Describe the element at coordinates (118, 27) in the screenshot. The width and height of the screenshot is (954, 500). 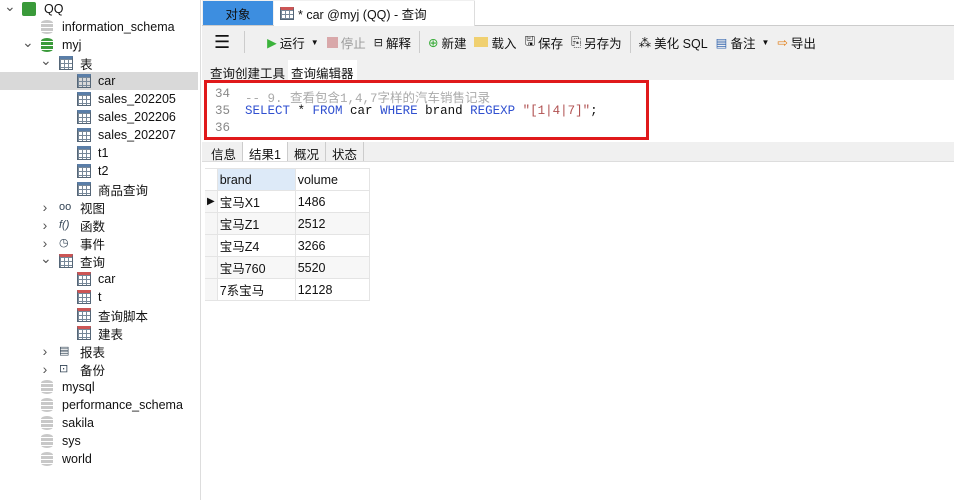
I see `tree-item-label: information_schema` at that location.